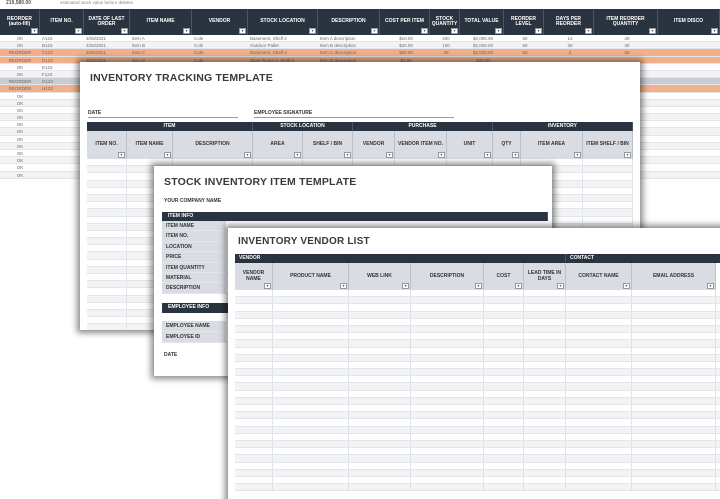 Image resolution: width=720 pixels, height=499 pixels. Describe the element at coordinates (62, 38) in the screenshot. I see `table-cell: A123` at that location.